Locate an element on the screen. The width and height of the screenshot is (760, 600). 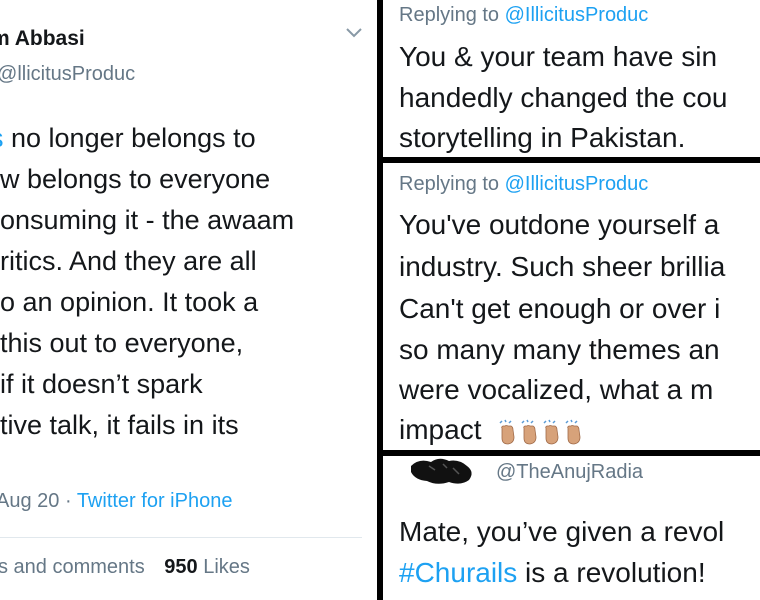
reply-line: so many many themes an is located at coordinates (559, 349).